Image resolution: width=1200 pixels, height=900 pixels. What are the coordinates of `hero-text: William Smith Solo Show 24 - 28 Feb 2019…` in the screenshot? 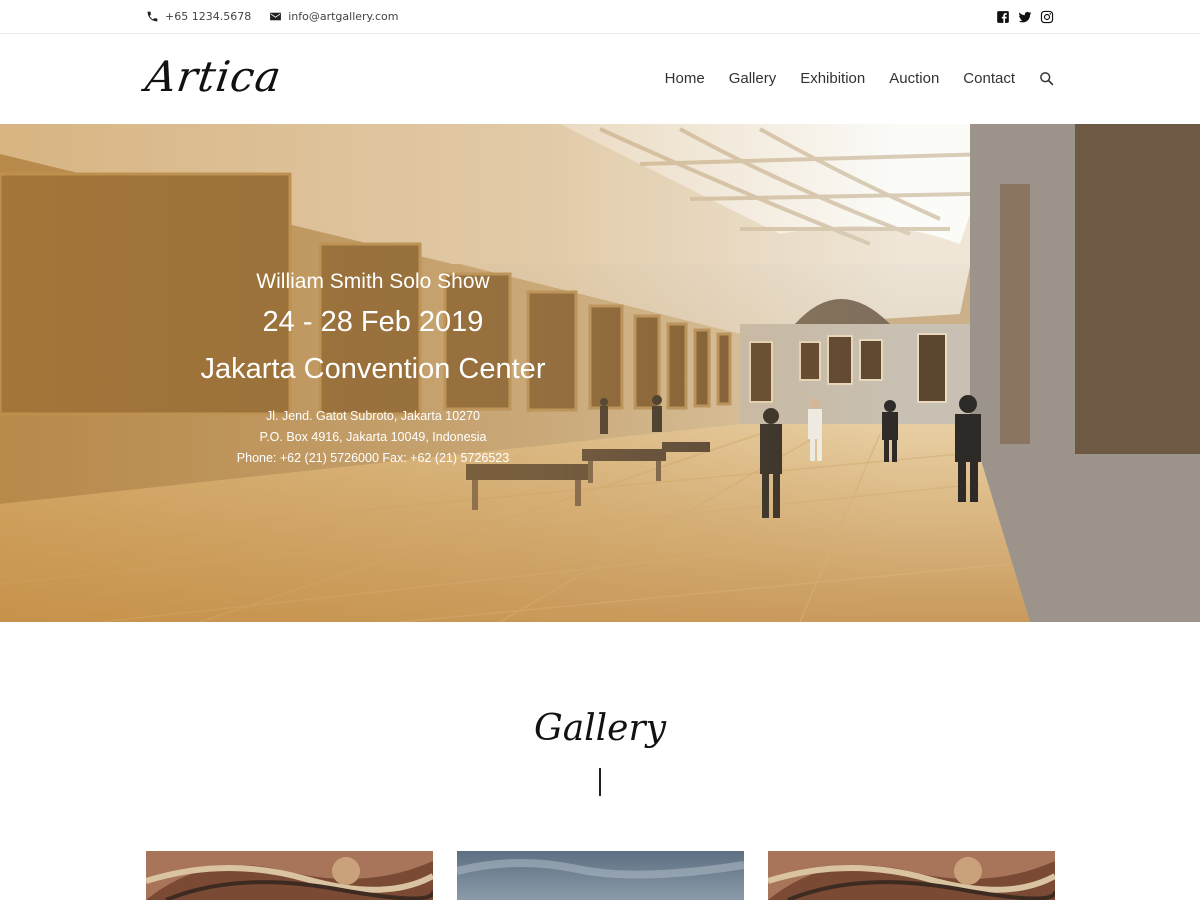 It's located at (373, 369).